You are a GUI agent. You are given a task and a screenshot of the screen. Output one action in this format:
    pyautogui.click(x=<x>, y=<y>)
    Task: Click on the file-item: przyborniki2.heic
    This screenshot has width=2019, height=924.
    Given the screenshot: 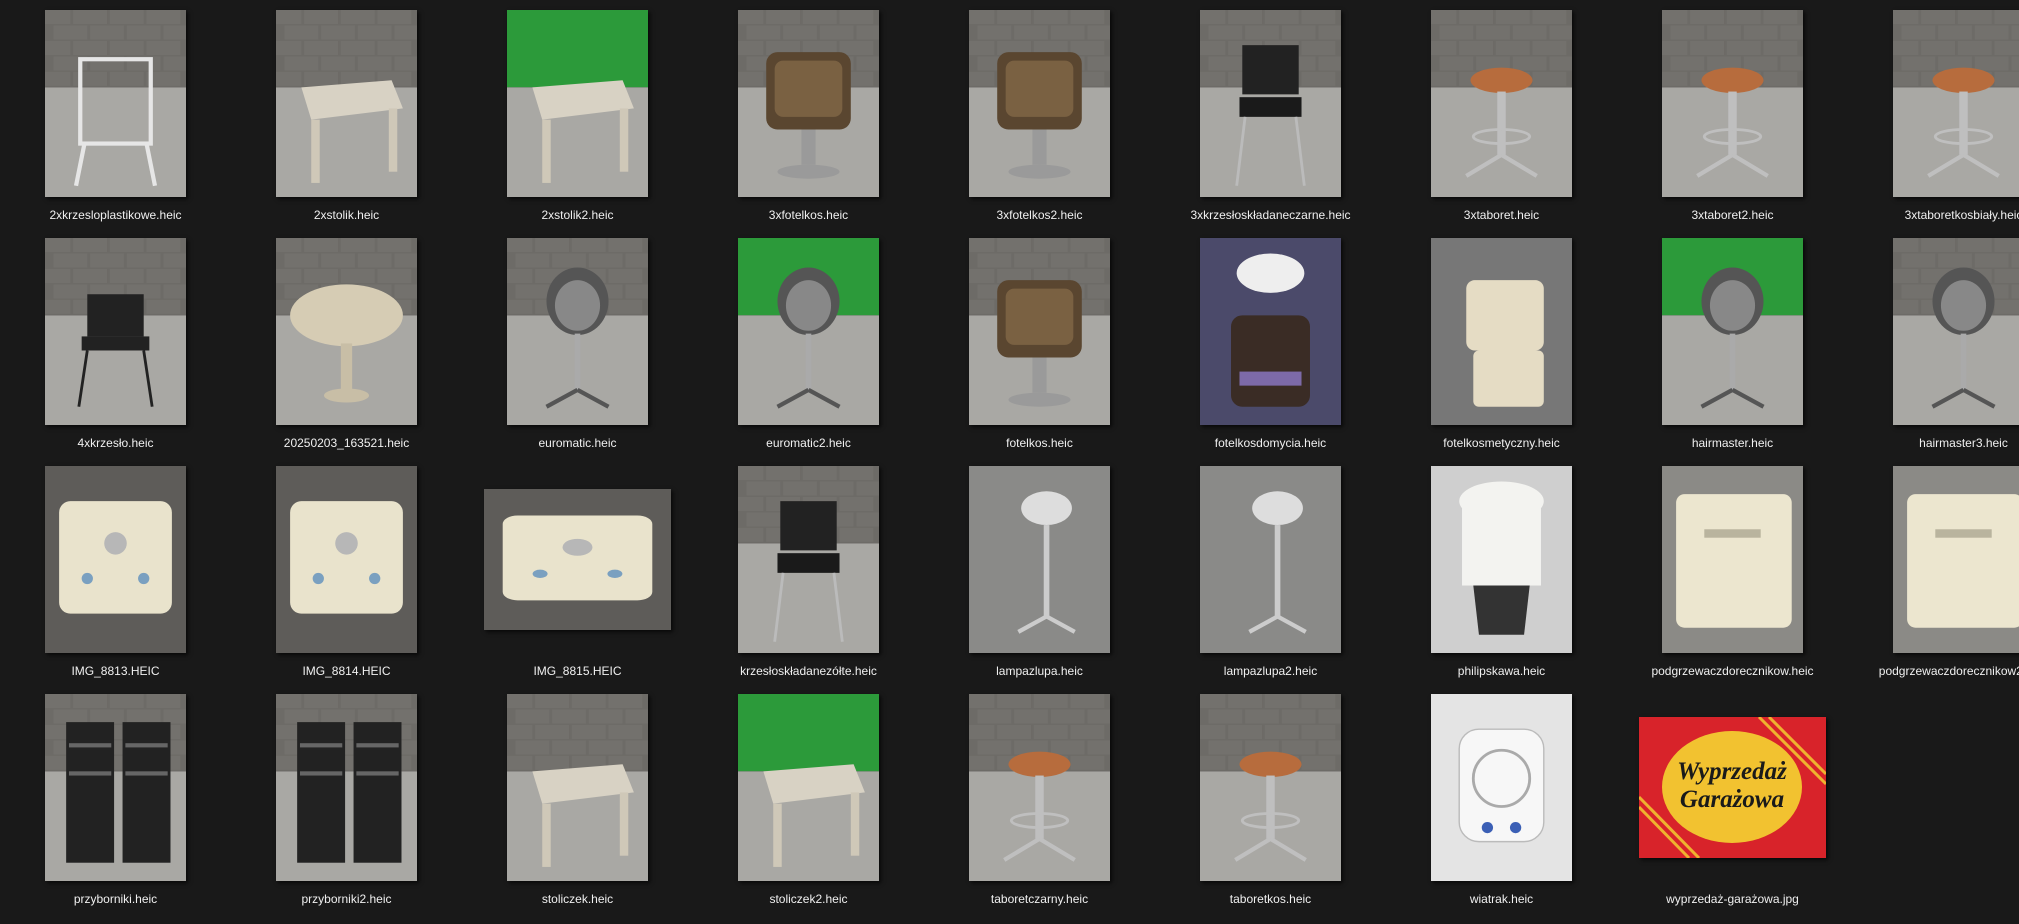 What is the action you would take?
    pyautogui.click(x=346, y=801)
    